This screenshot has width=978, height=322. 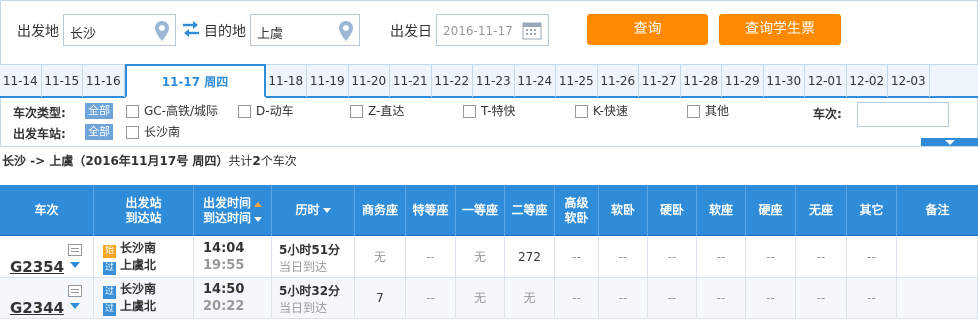 What do you see at coordinates (258, 204) in the screenshot?
I see `sort-asc-icon` at bounding box center [258, 204].